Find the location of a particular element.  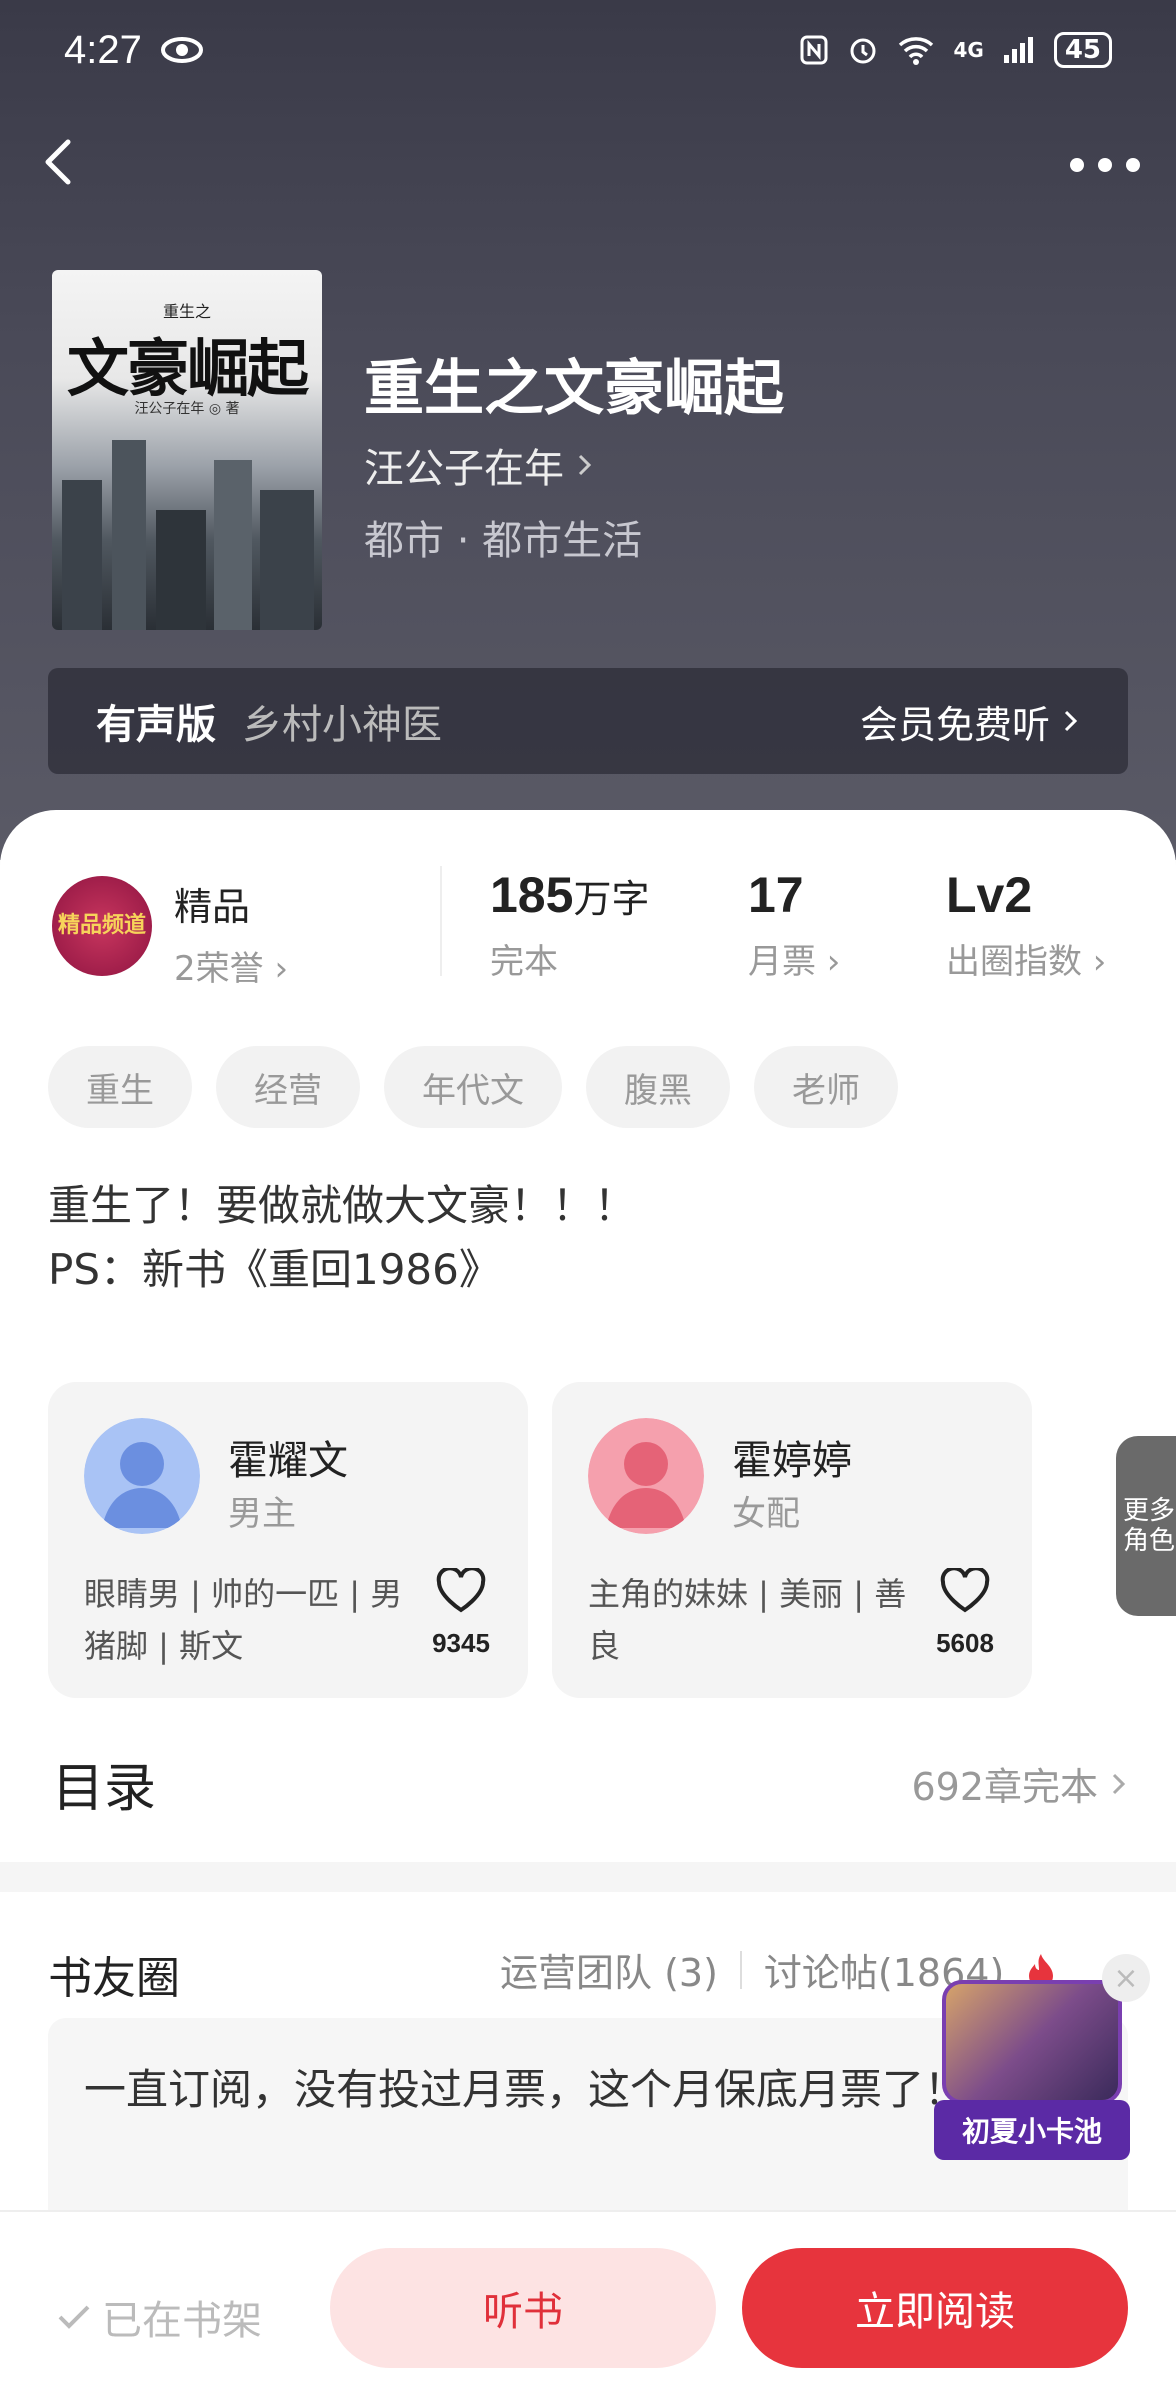

honor-title: 精品 is located at coordinates (212, 907).